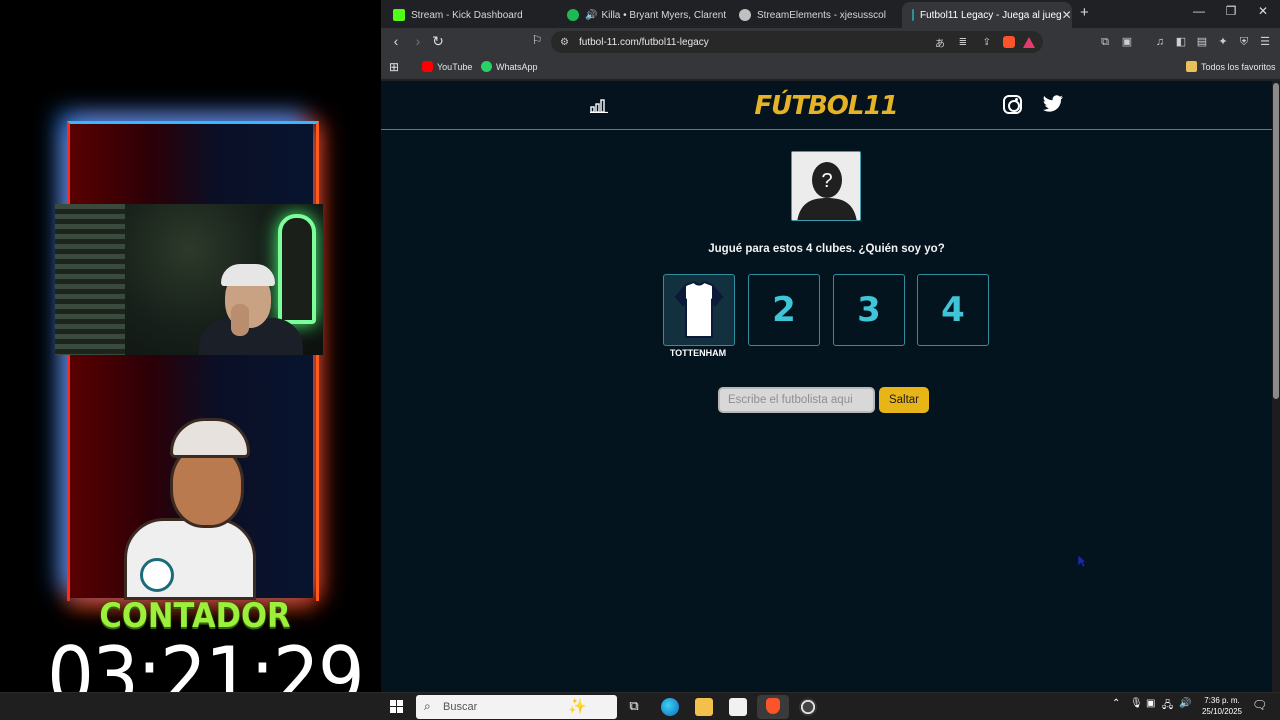 The width and height of the screenshot is (1280, 720). Describe the element at coordinates (460, 707) in the screenshot. I see `search-placeholder: Buscar` at that location.